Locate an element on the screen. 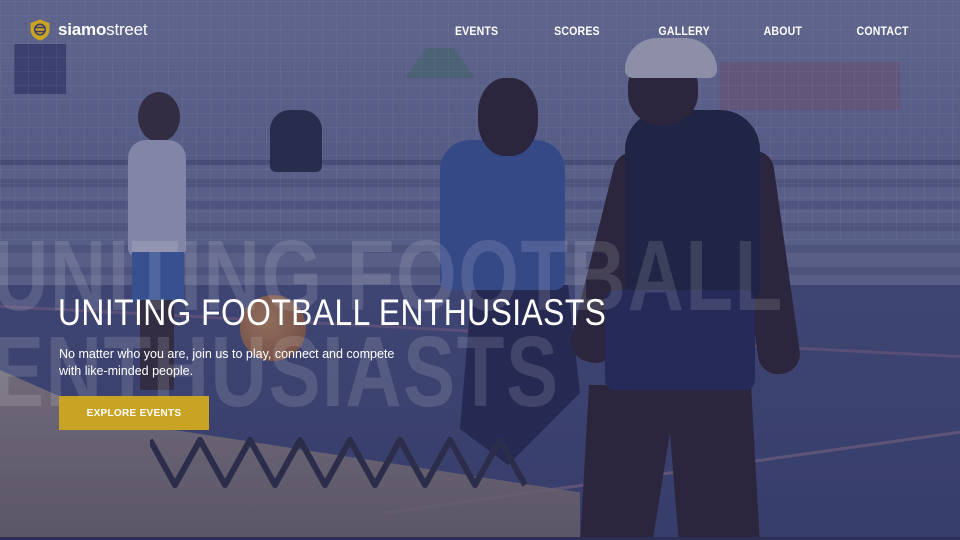 This screenshot has height=540, width=960. explore-events-button: EXPLORE EVENTS is located at coordinates (134, 413).